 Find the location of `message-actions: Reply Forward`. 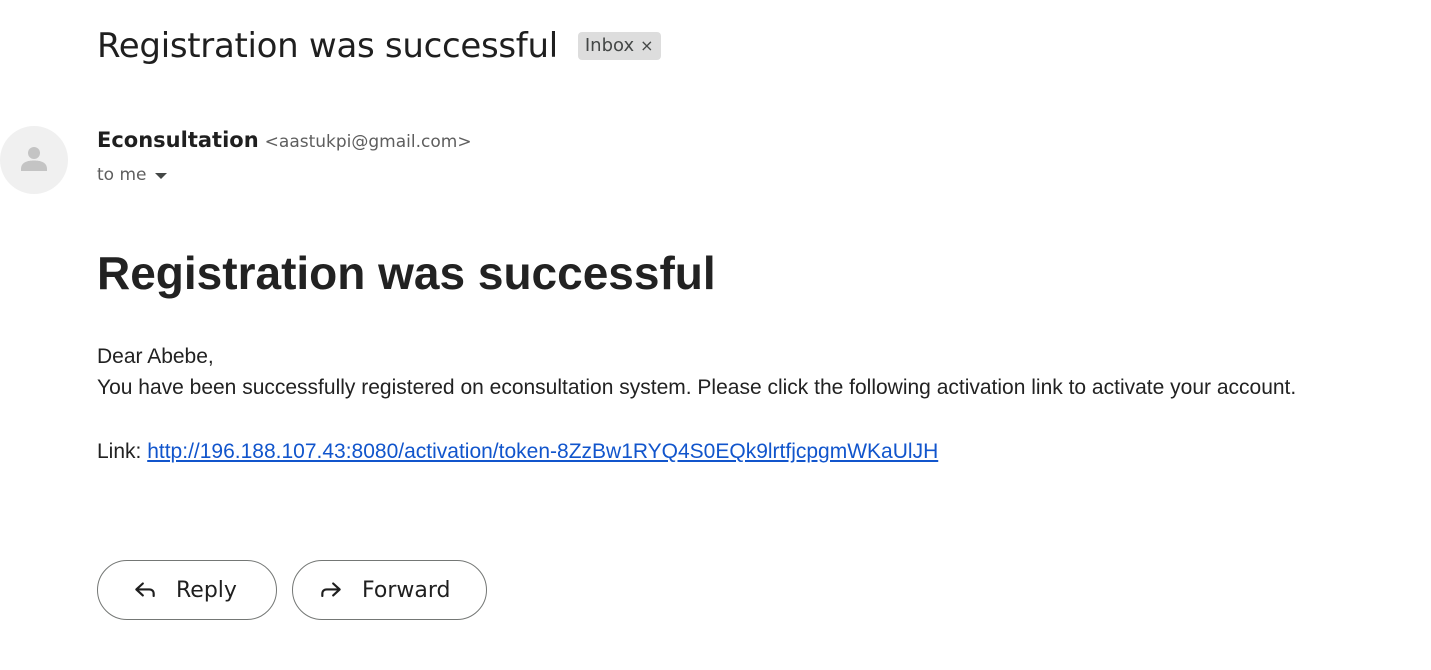

message-actions: Reply Forward is located at coordinates (292, 590).